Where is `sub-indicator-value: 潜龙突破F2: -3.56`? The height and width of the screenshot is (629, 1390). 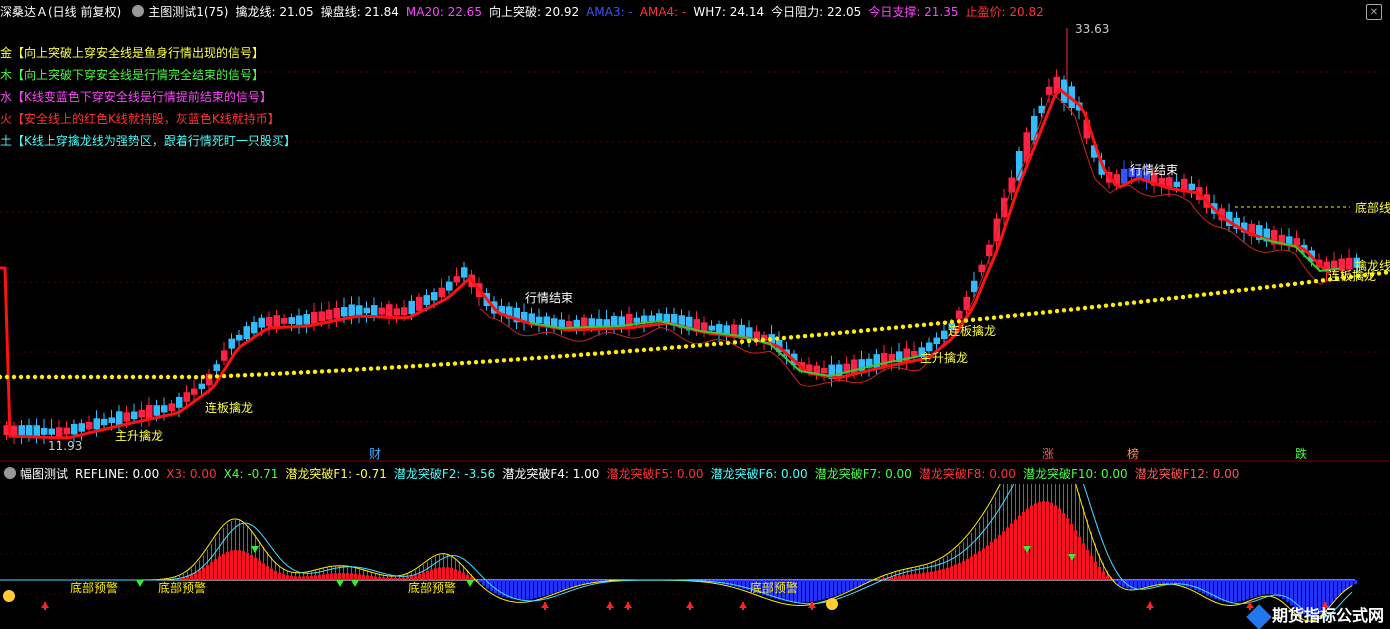 sub-indicator-value: 潜龙突破F2: -3.56 is located at coordinates (444, 473).